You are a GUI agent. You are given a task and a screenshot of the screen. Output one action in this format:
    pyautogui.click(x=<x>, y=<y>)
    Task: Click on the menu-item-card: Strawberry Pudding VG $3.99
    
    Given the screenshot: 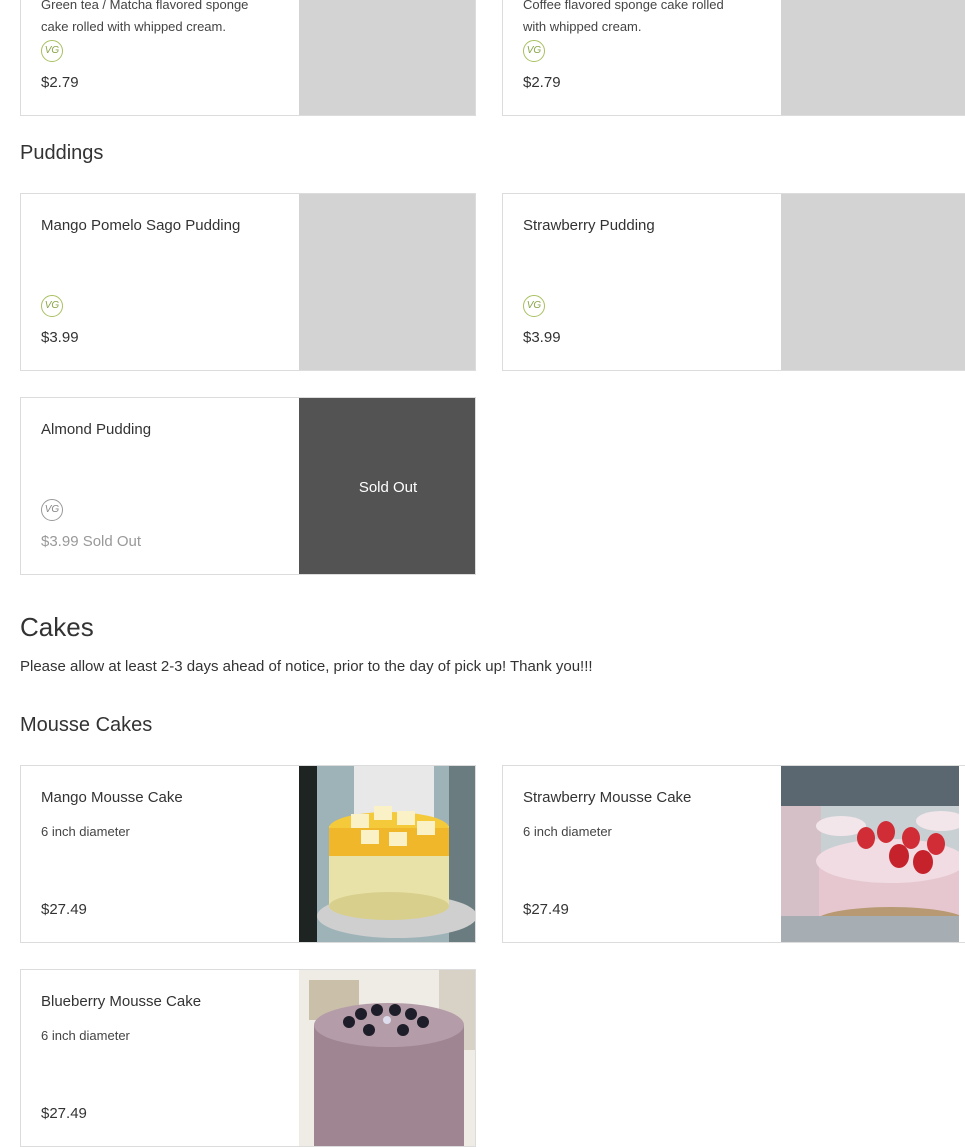 What is the action you would take?
    pyautogui.click(x=733, y=282)
    